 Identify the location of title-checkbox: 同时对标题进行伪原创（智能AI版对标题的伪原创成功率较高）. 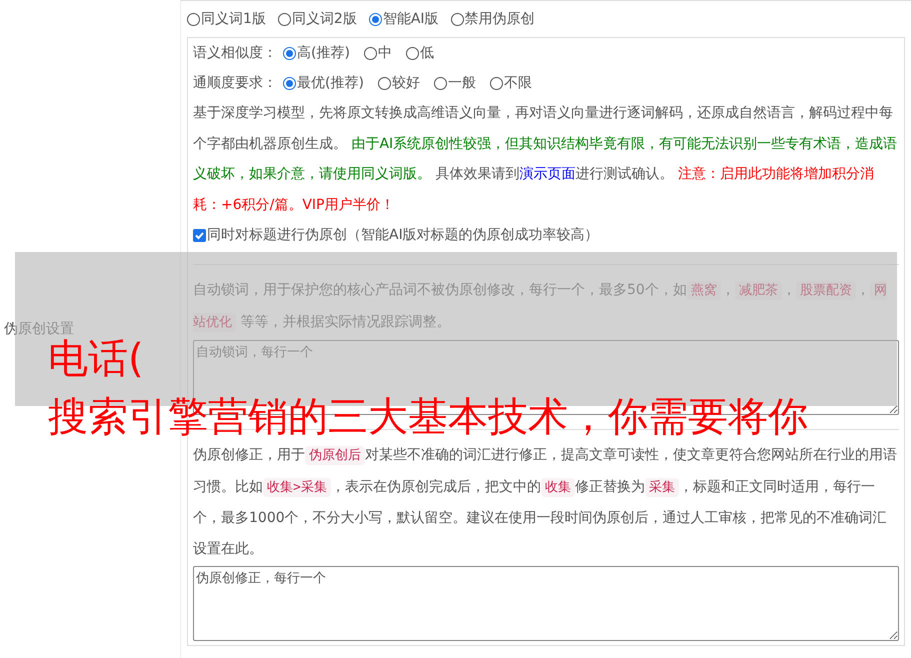
(396, 235).